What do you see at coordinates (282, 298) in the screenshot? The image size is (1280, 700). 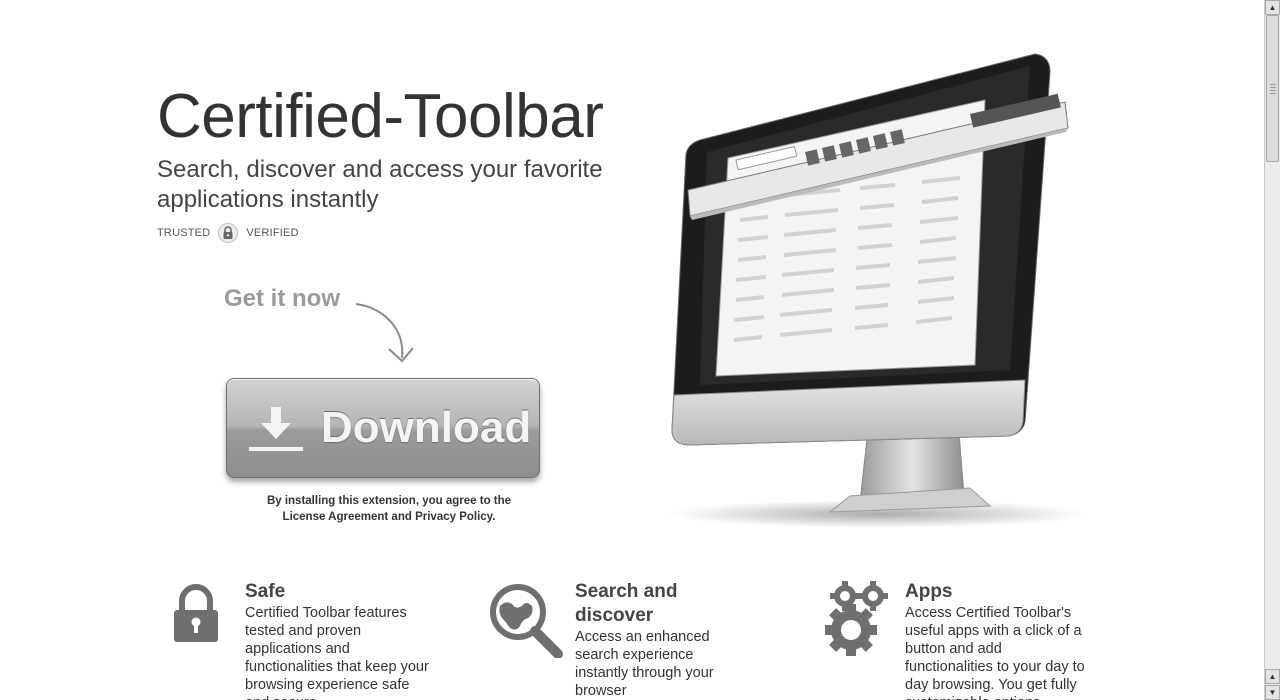 I see `get-it-now-label: Get it now` at bounding box center [282, 298].